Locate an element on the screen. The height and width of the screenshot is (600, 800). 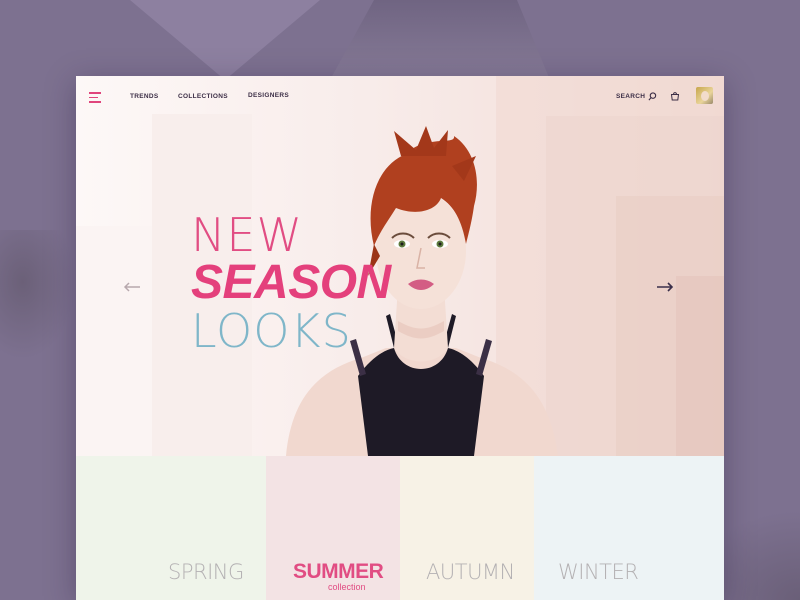
background-rock is located at coordinates (440, 40).